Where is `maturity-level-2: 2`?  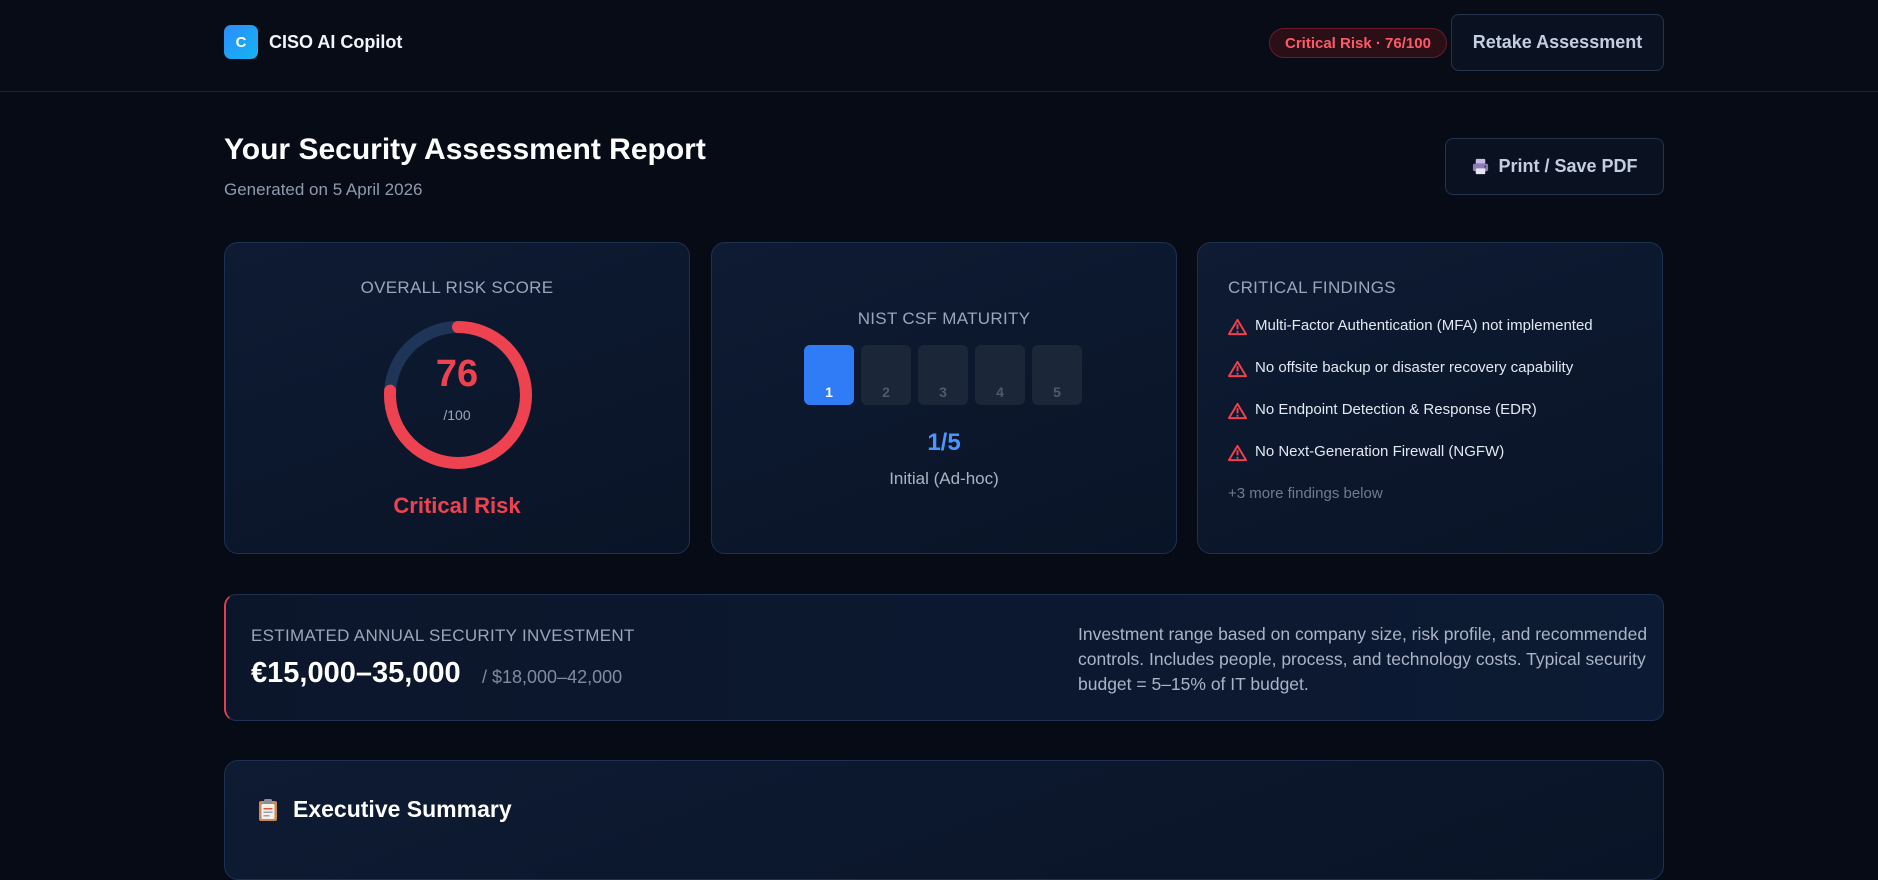
maturity-level-2: 2 is located at coordinates (886, 375).